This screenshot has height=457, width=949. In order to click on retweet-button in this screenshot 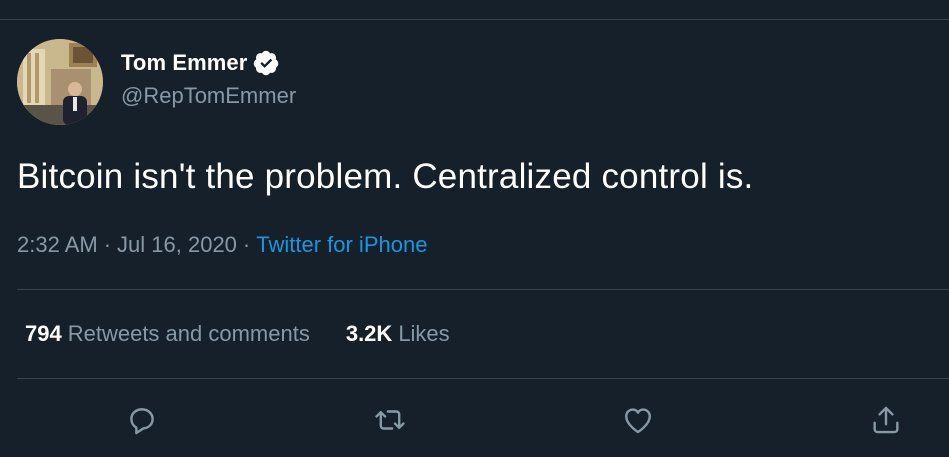, I will do `click(390, 420)`.